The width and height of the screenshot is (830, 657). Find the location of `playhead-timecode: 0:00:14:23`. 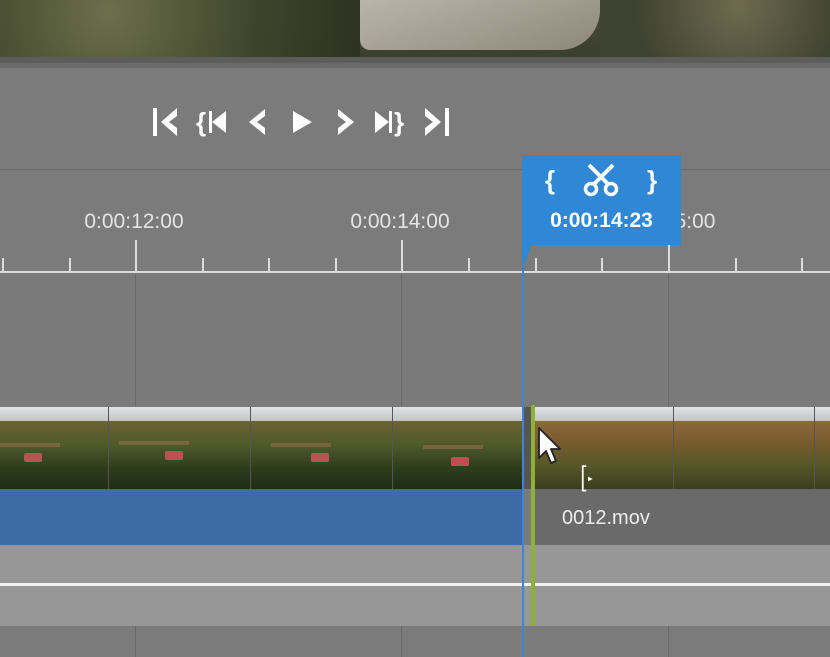

playhead-timecode: 0:00:14:23 is located at coordinates (601, 220).